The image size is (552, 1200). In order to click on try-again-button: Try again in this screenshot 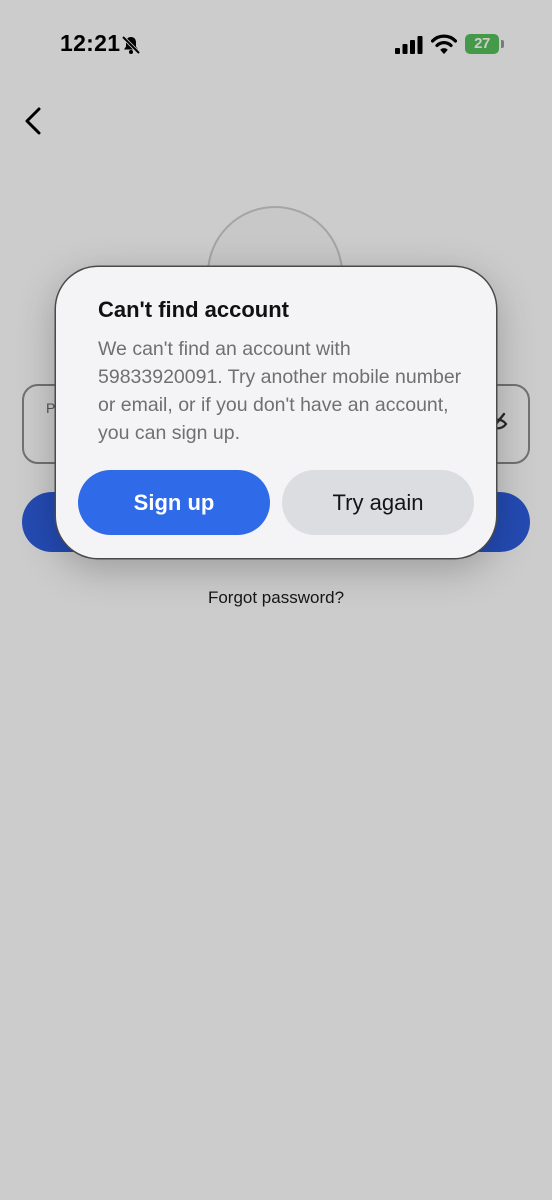, I will do `click(378, 502)`.